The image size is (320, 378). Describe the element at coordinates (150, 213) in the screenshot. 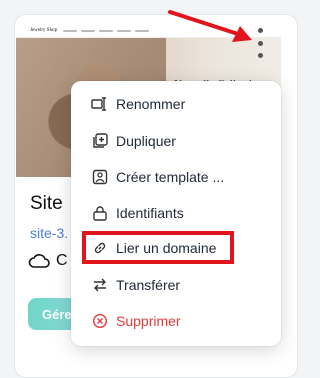

I see `menu-item-label: Identifiants` at that location.